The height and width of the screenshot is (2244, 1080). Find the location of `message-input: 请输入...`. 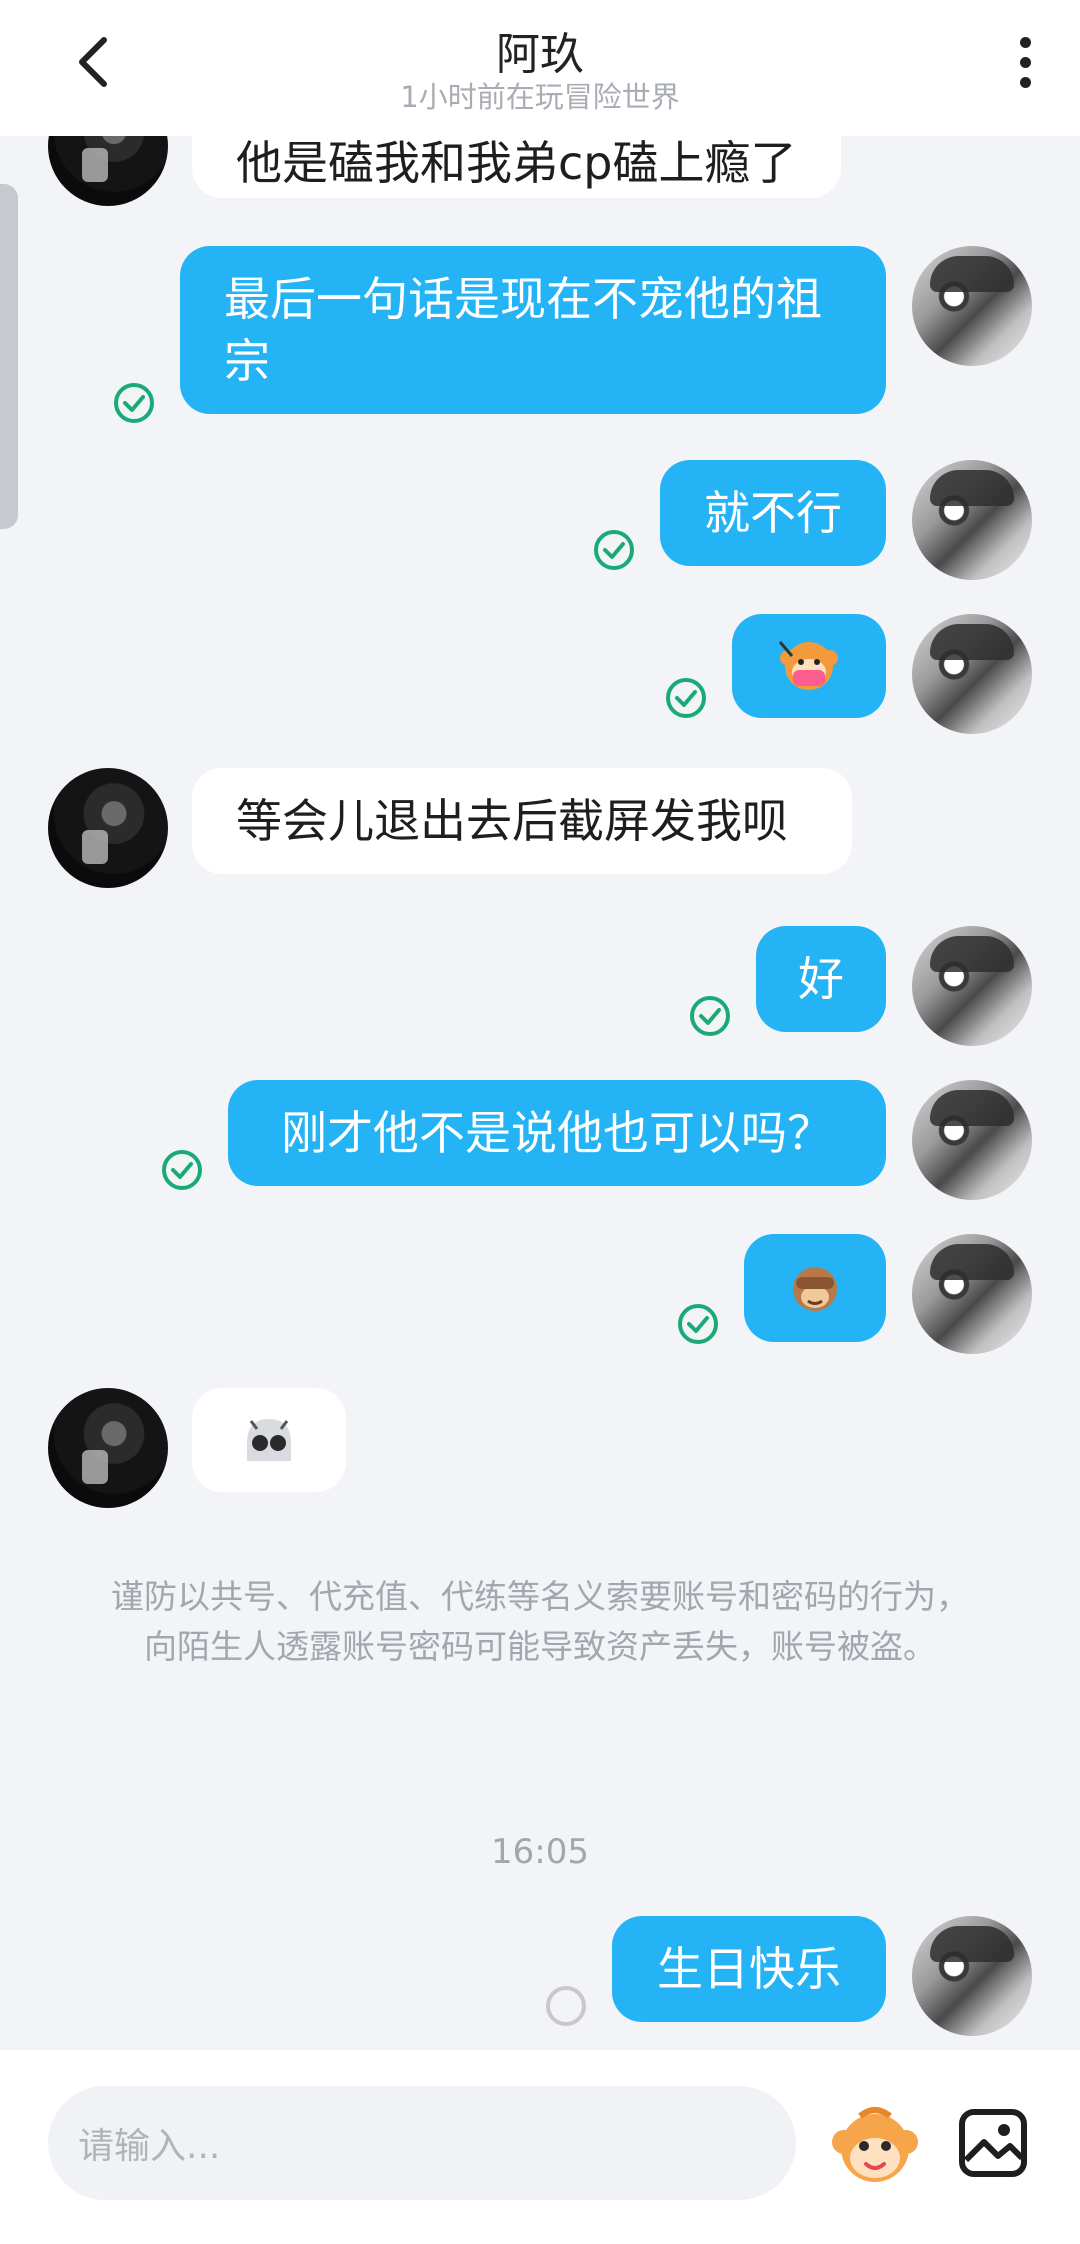

message-input: 请输入... is located at coordinates (422, 2143).